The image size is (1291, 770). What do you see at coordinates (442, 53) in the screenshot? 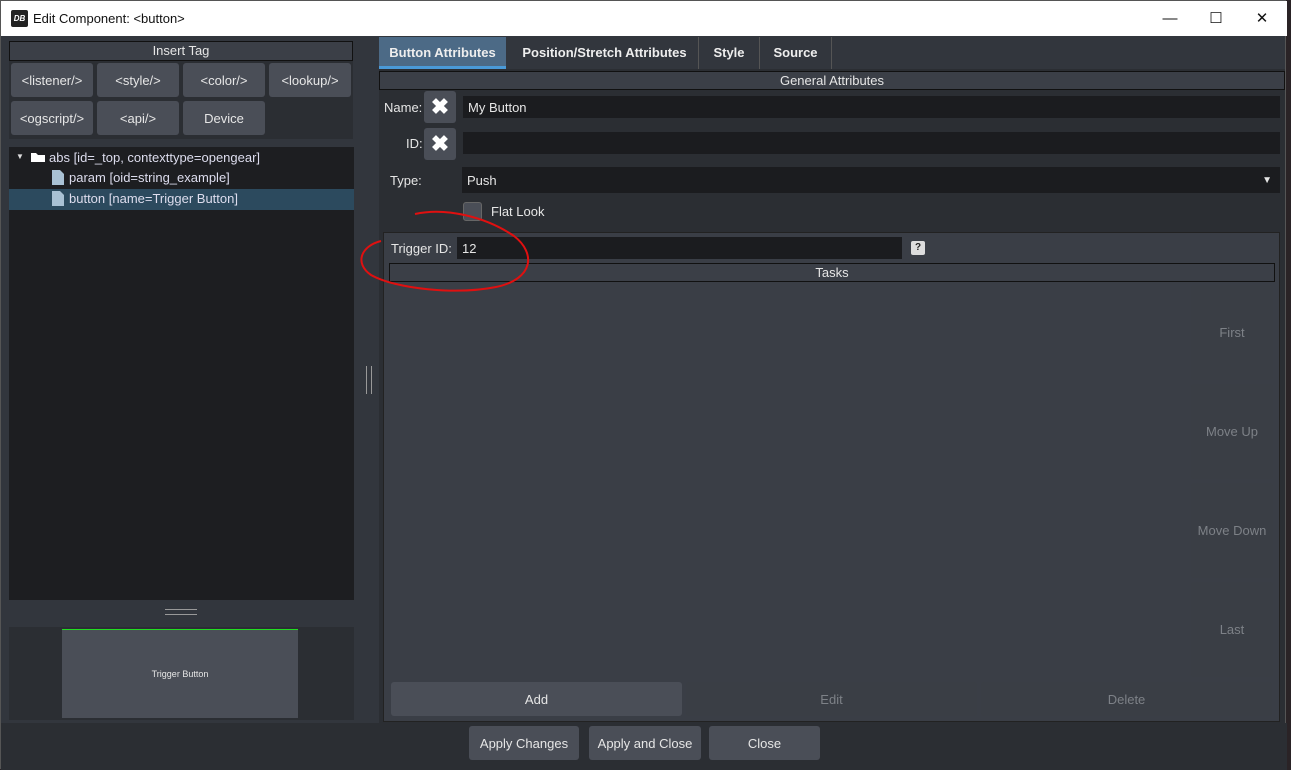
I see `tab-button-attributes: Button Attributes` at bounding box center [442, 53].